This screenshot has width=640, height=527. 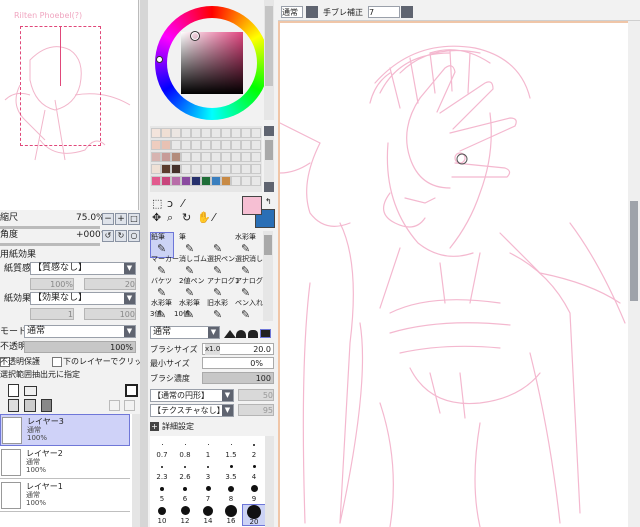 What do you see at coordinates (186, 217) in the screenshot?
I see `rotate-icon: ↻` at bounding box center [186, 217].